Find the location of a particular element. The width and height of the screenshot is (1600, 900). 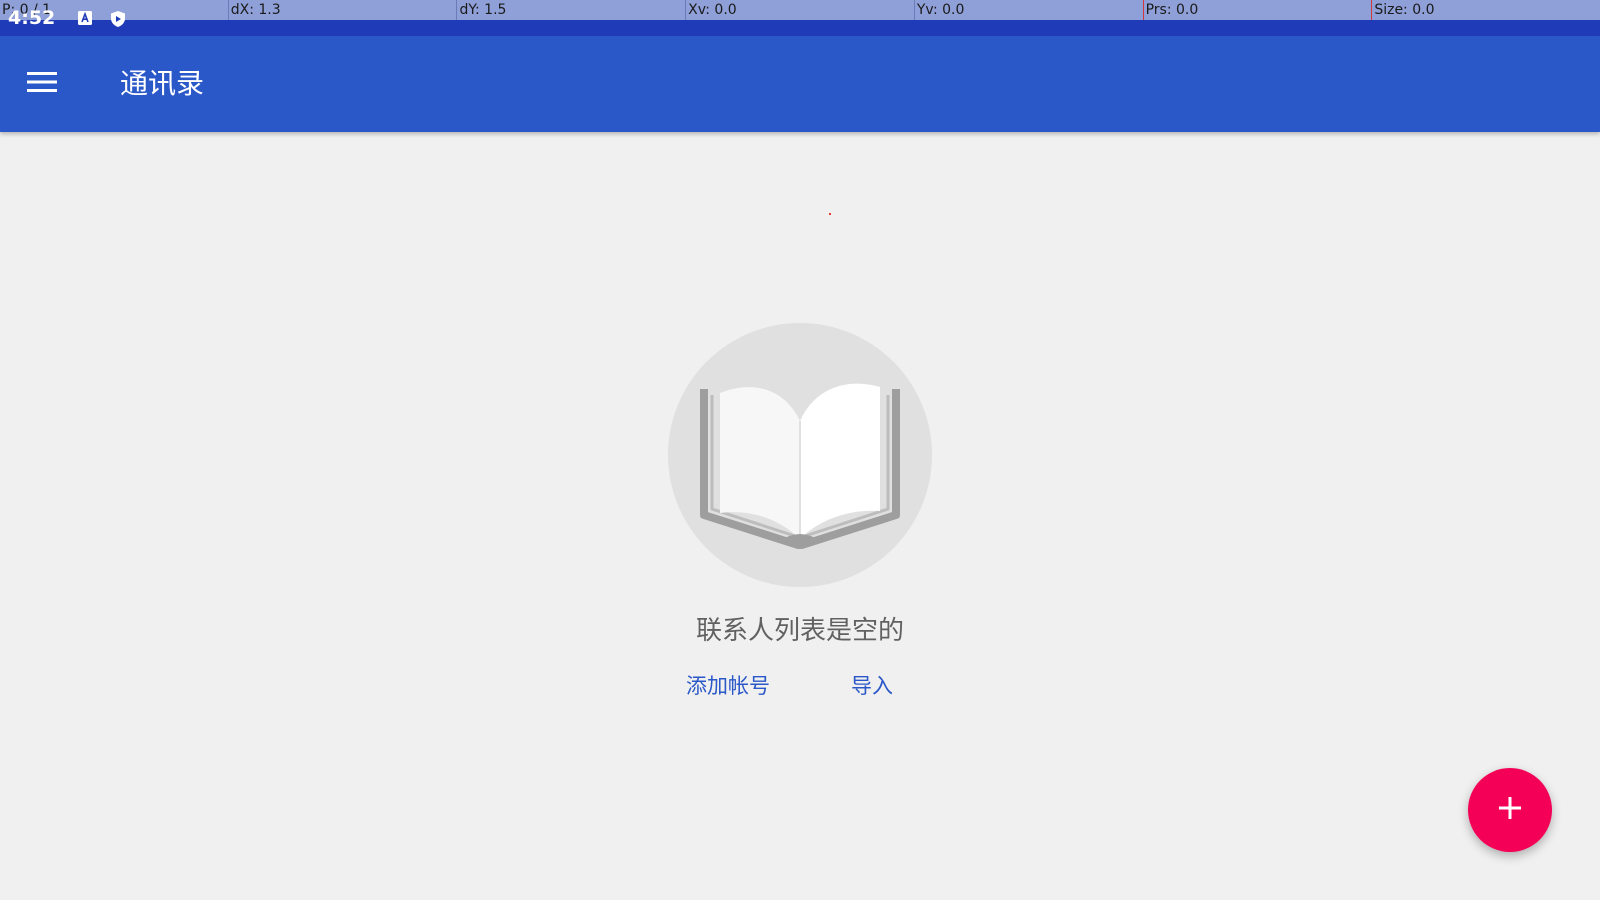

keyboard-a-icon is located at coordinates (85, 18).